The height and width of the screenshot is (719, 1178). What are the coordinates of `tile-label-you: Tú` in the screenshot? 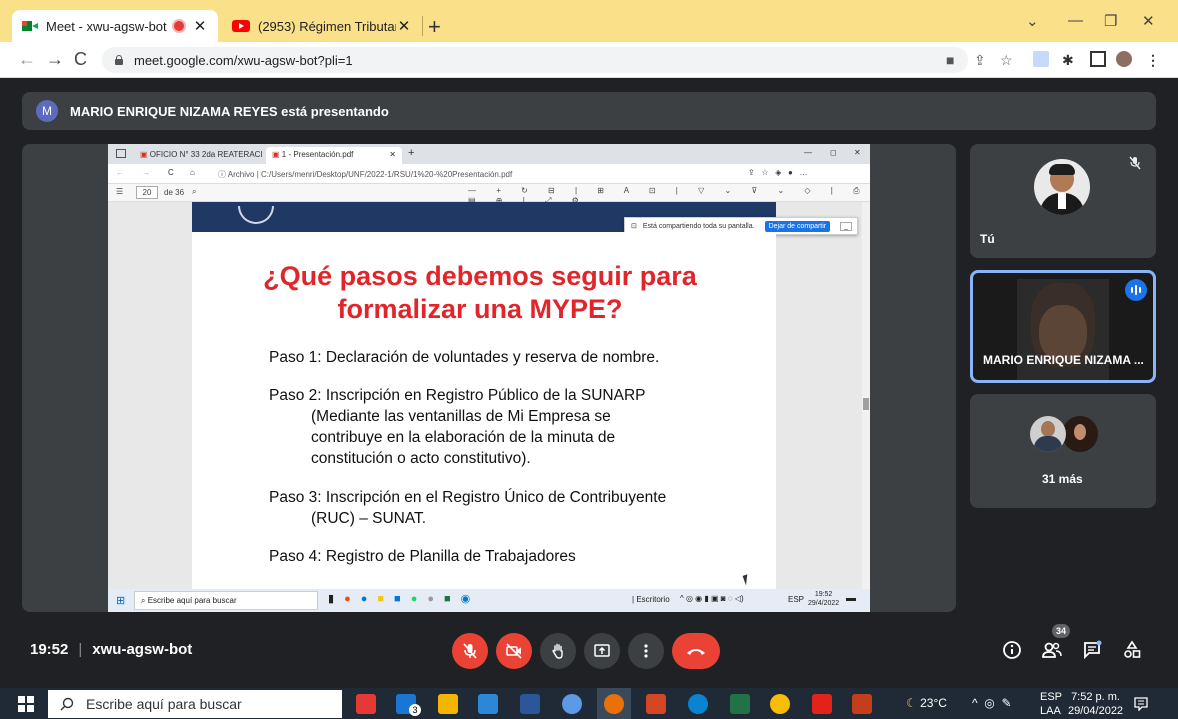 It's located at (987, 239).